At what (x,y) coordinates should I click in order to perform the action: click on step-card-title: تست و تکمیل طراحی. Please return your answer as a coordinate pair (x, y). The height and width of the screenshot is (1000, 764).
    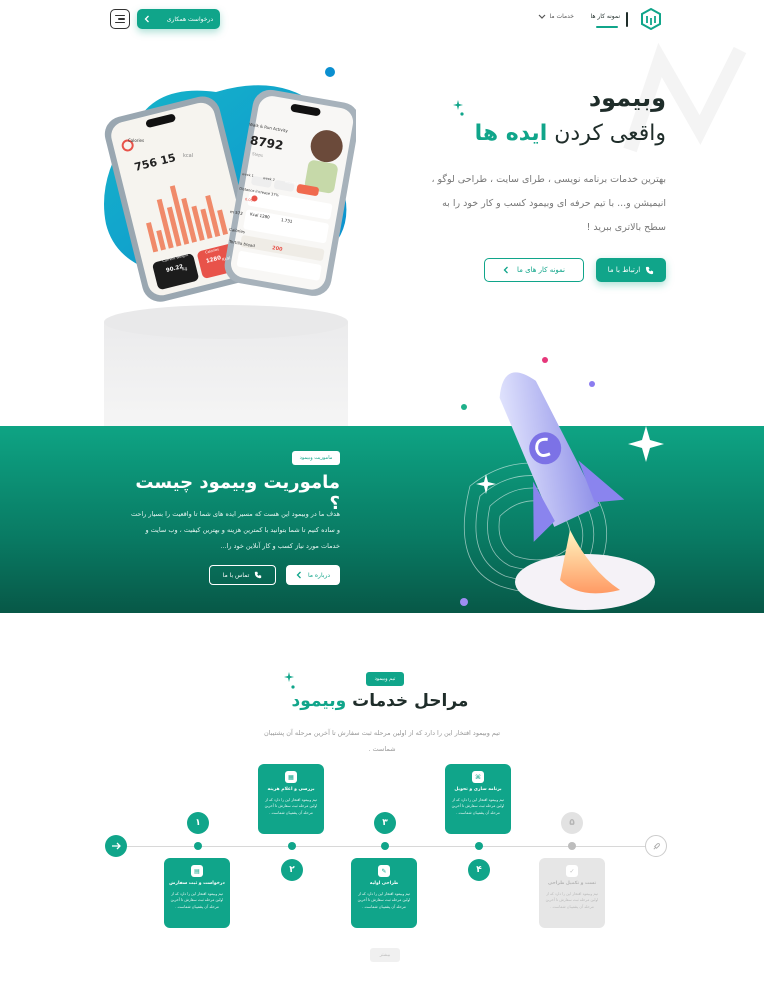
    Looking at the image, I should click on (572, 883).